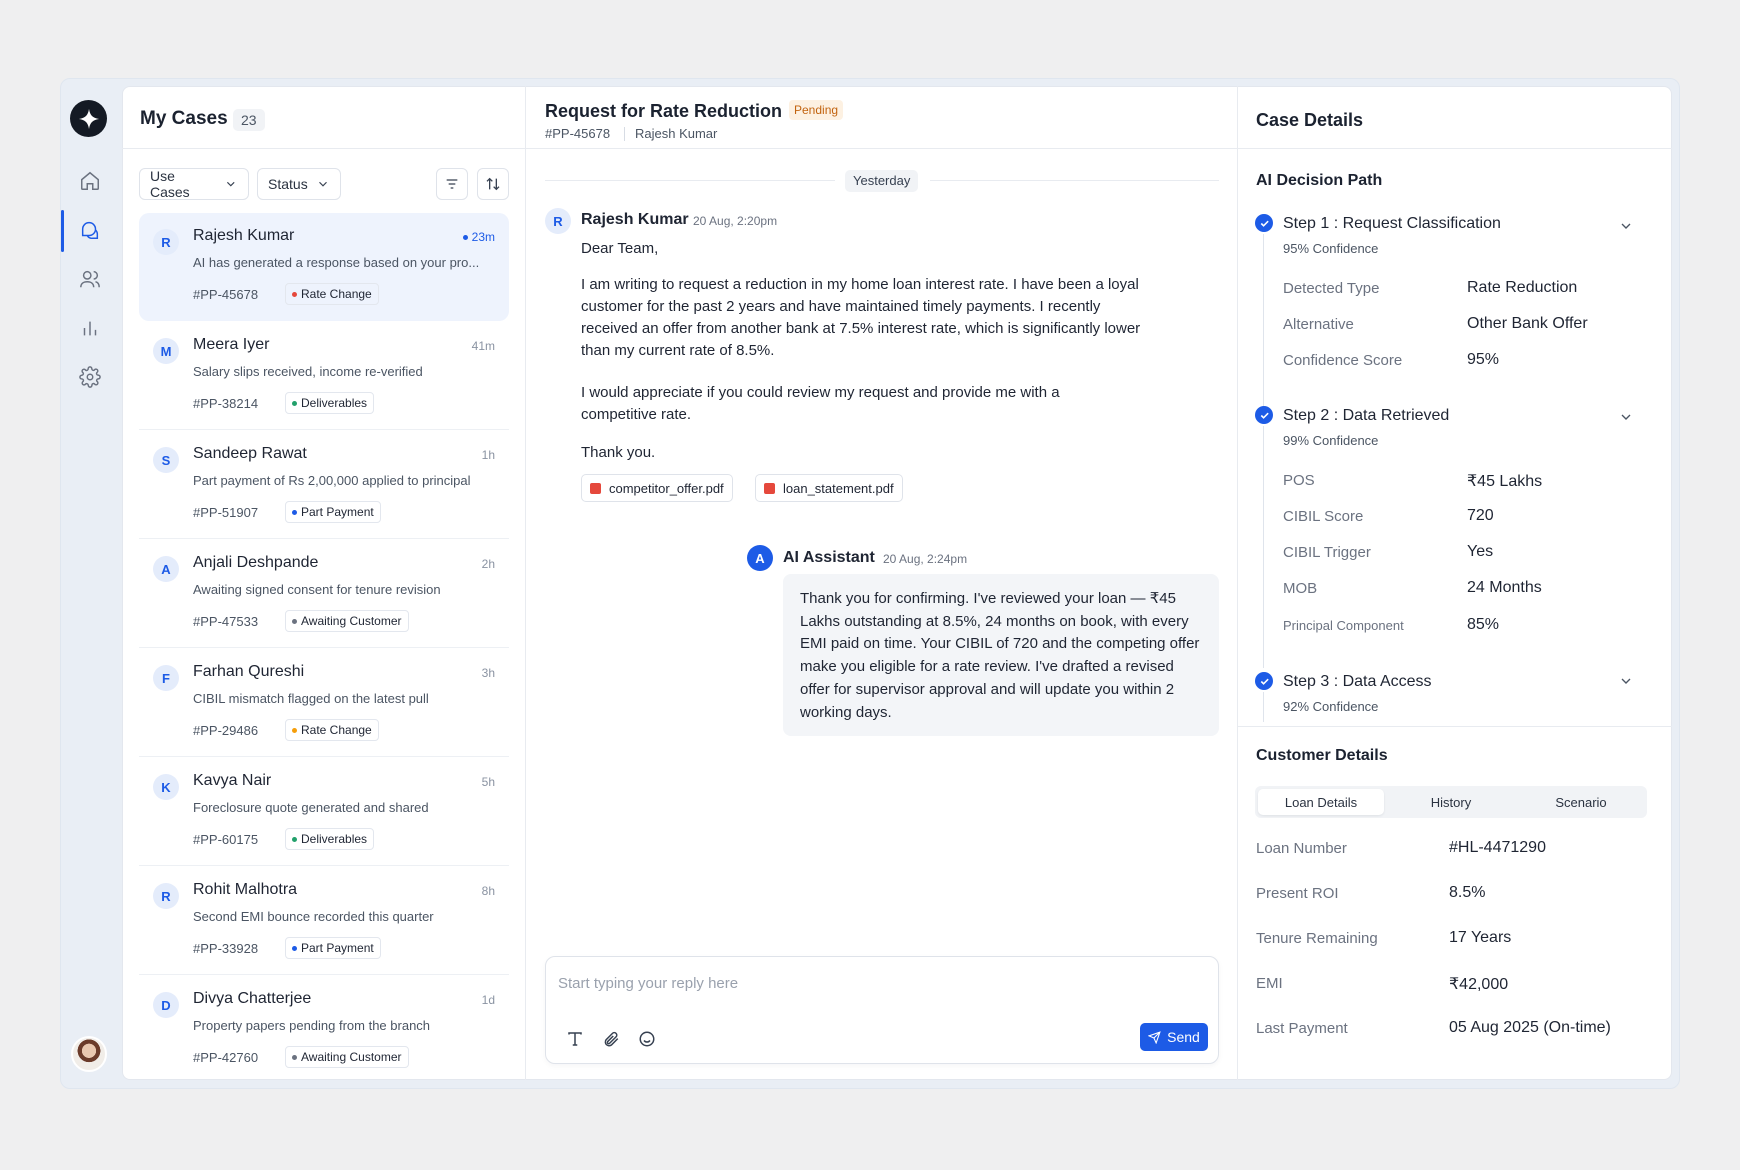 This screenshot has height=1170, width=1740. Describe the element at coordinates (1581, 802) in the screenshot. I see `tab-scenario: Scenario` at that location.